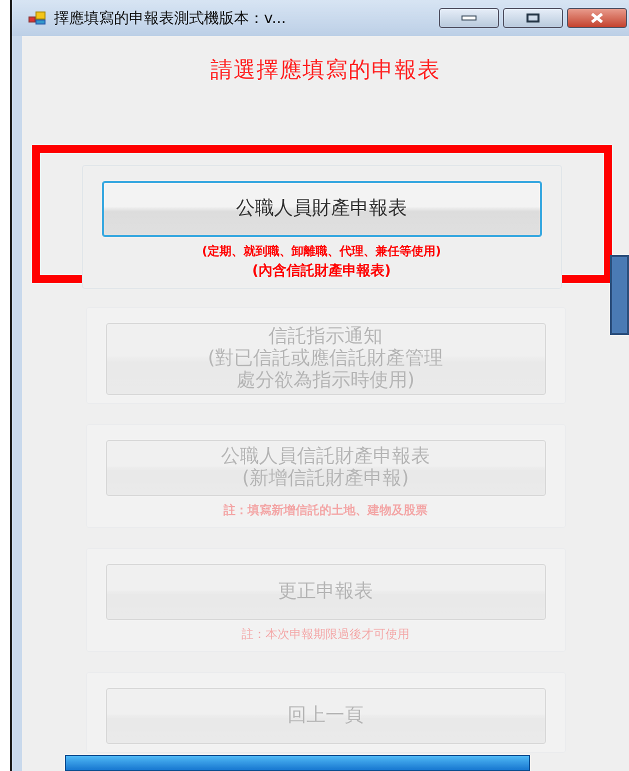  Describe the element at coordinates (326, 634) in the screenshot. I see `note-text: 註：本次申報期限過後才可使用` at that location.